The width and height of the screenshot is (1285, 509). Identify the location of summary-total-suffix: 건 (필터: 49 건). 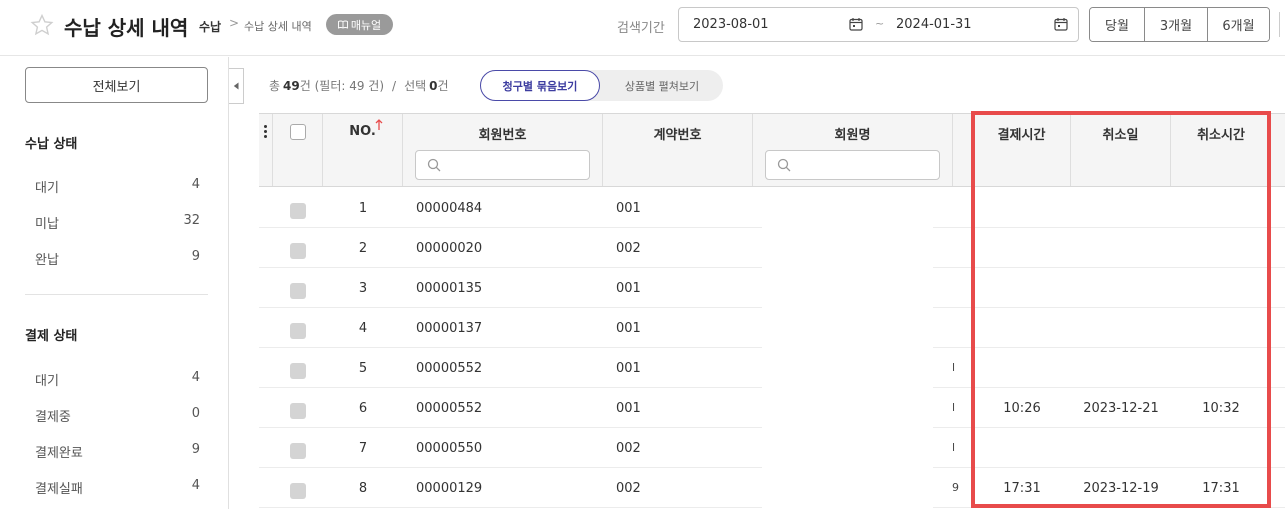
(342, 86).